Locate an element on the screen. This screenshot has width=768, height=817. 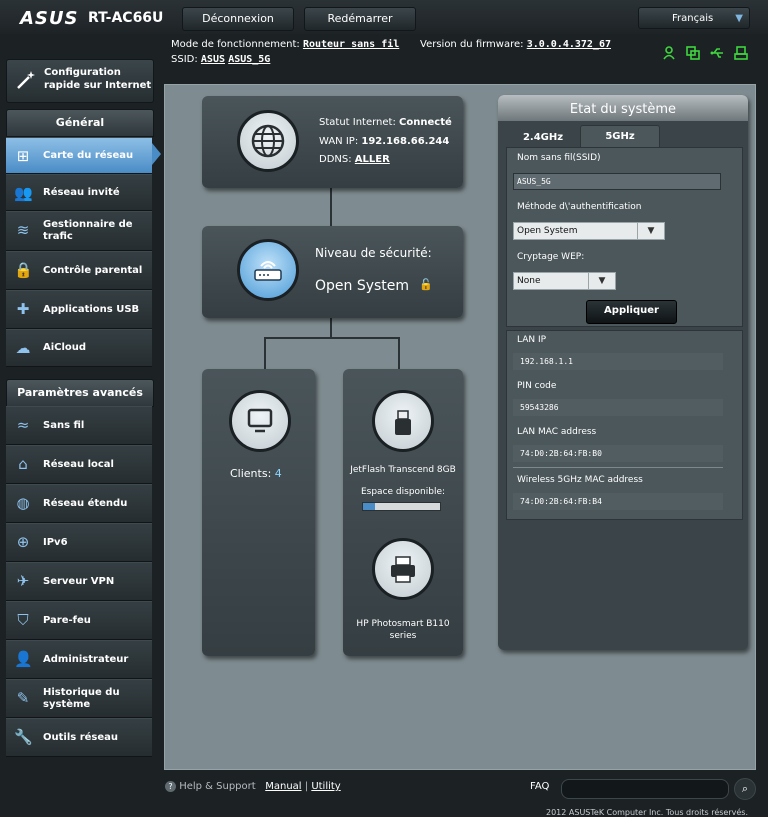
sidebar-item-vpn-server: ✈ Serveur VPN is located at coordinates (79, 581).